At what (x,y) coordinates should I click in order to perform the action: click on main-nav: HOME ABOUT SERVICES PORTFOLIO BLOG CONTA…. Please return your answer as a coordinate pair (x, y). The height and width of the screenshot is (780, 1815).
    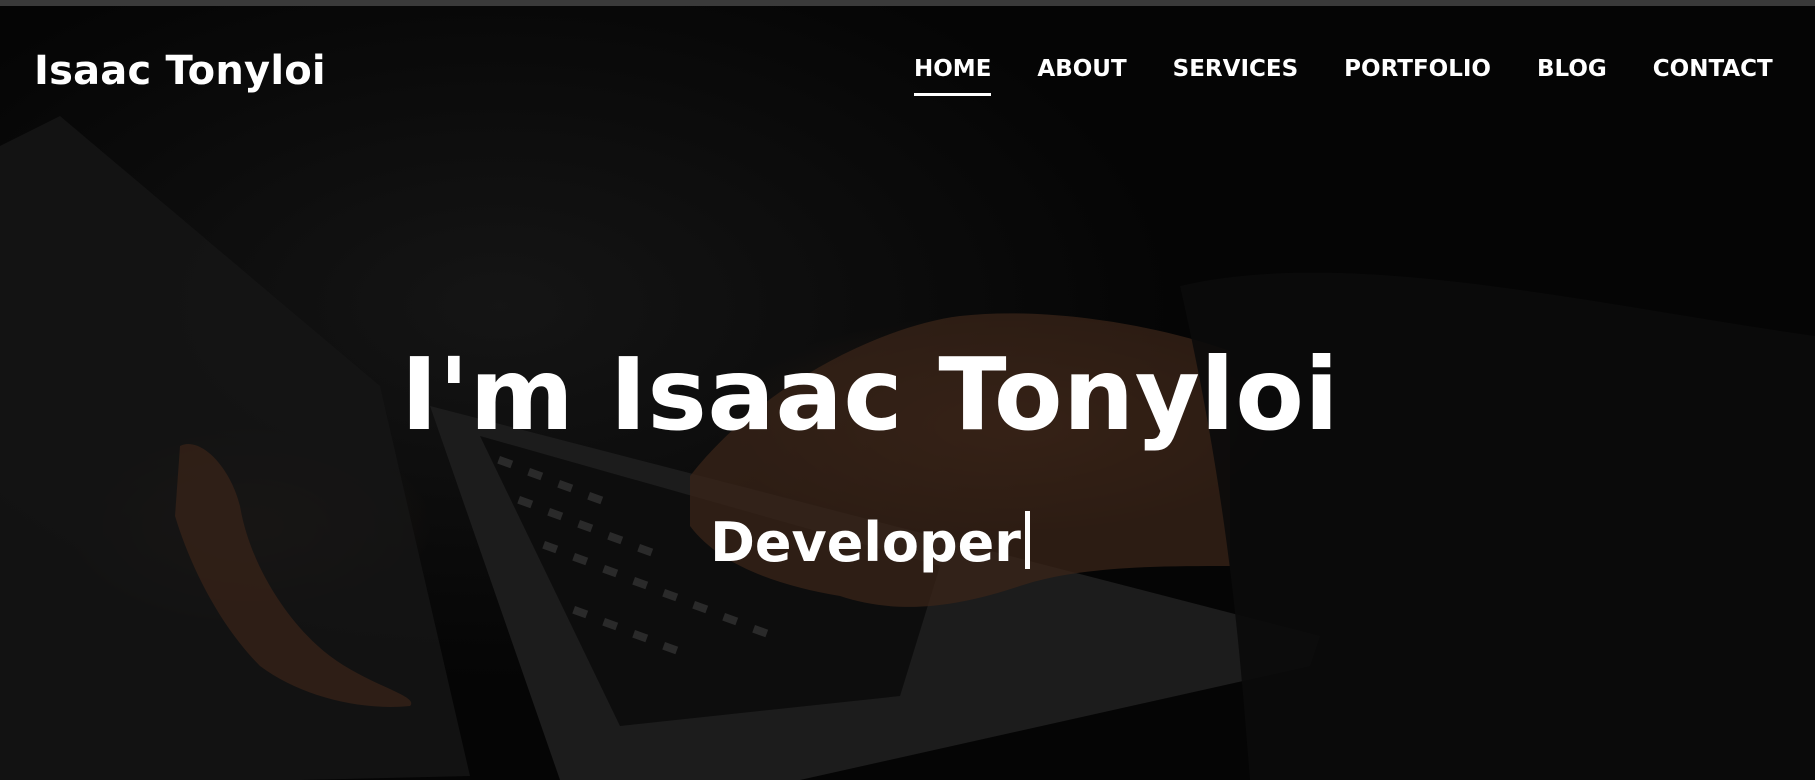
    Looking at the image, I should click on (1364, 76).